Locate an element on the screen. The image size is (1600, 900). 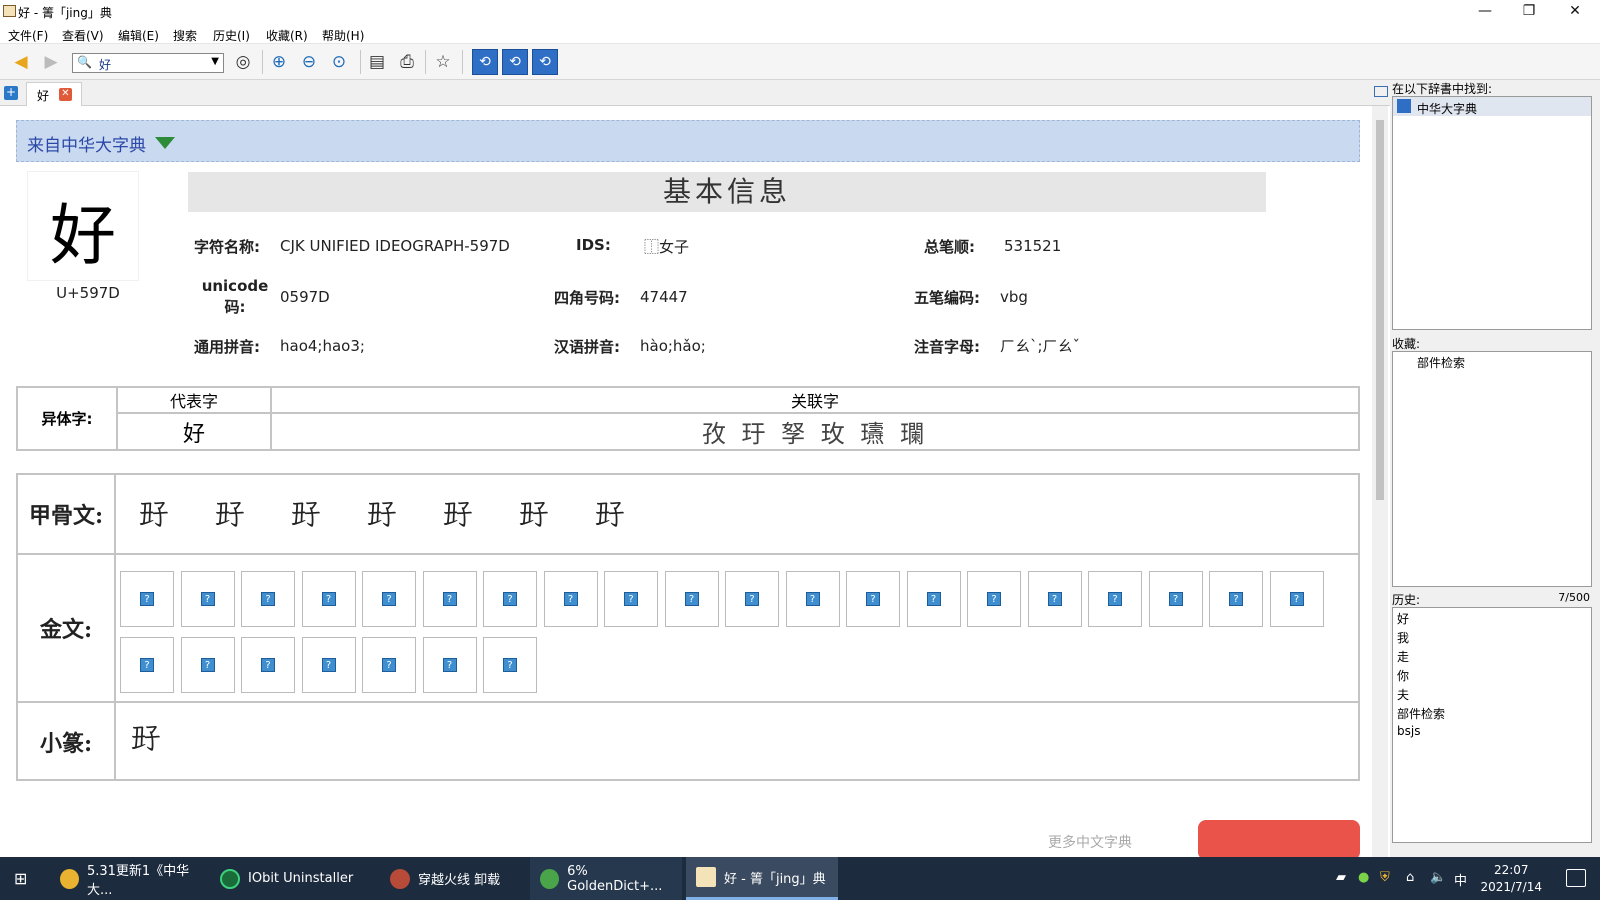
minimize-button: — is located at coordinates (1485, 12).